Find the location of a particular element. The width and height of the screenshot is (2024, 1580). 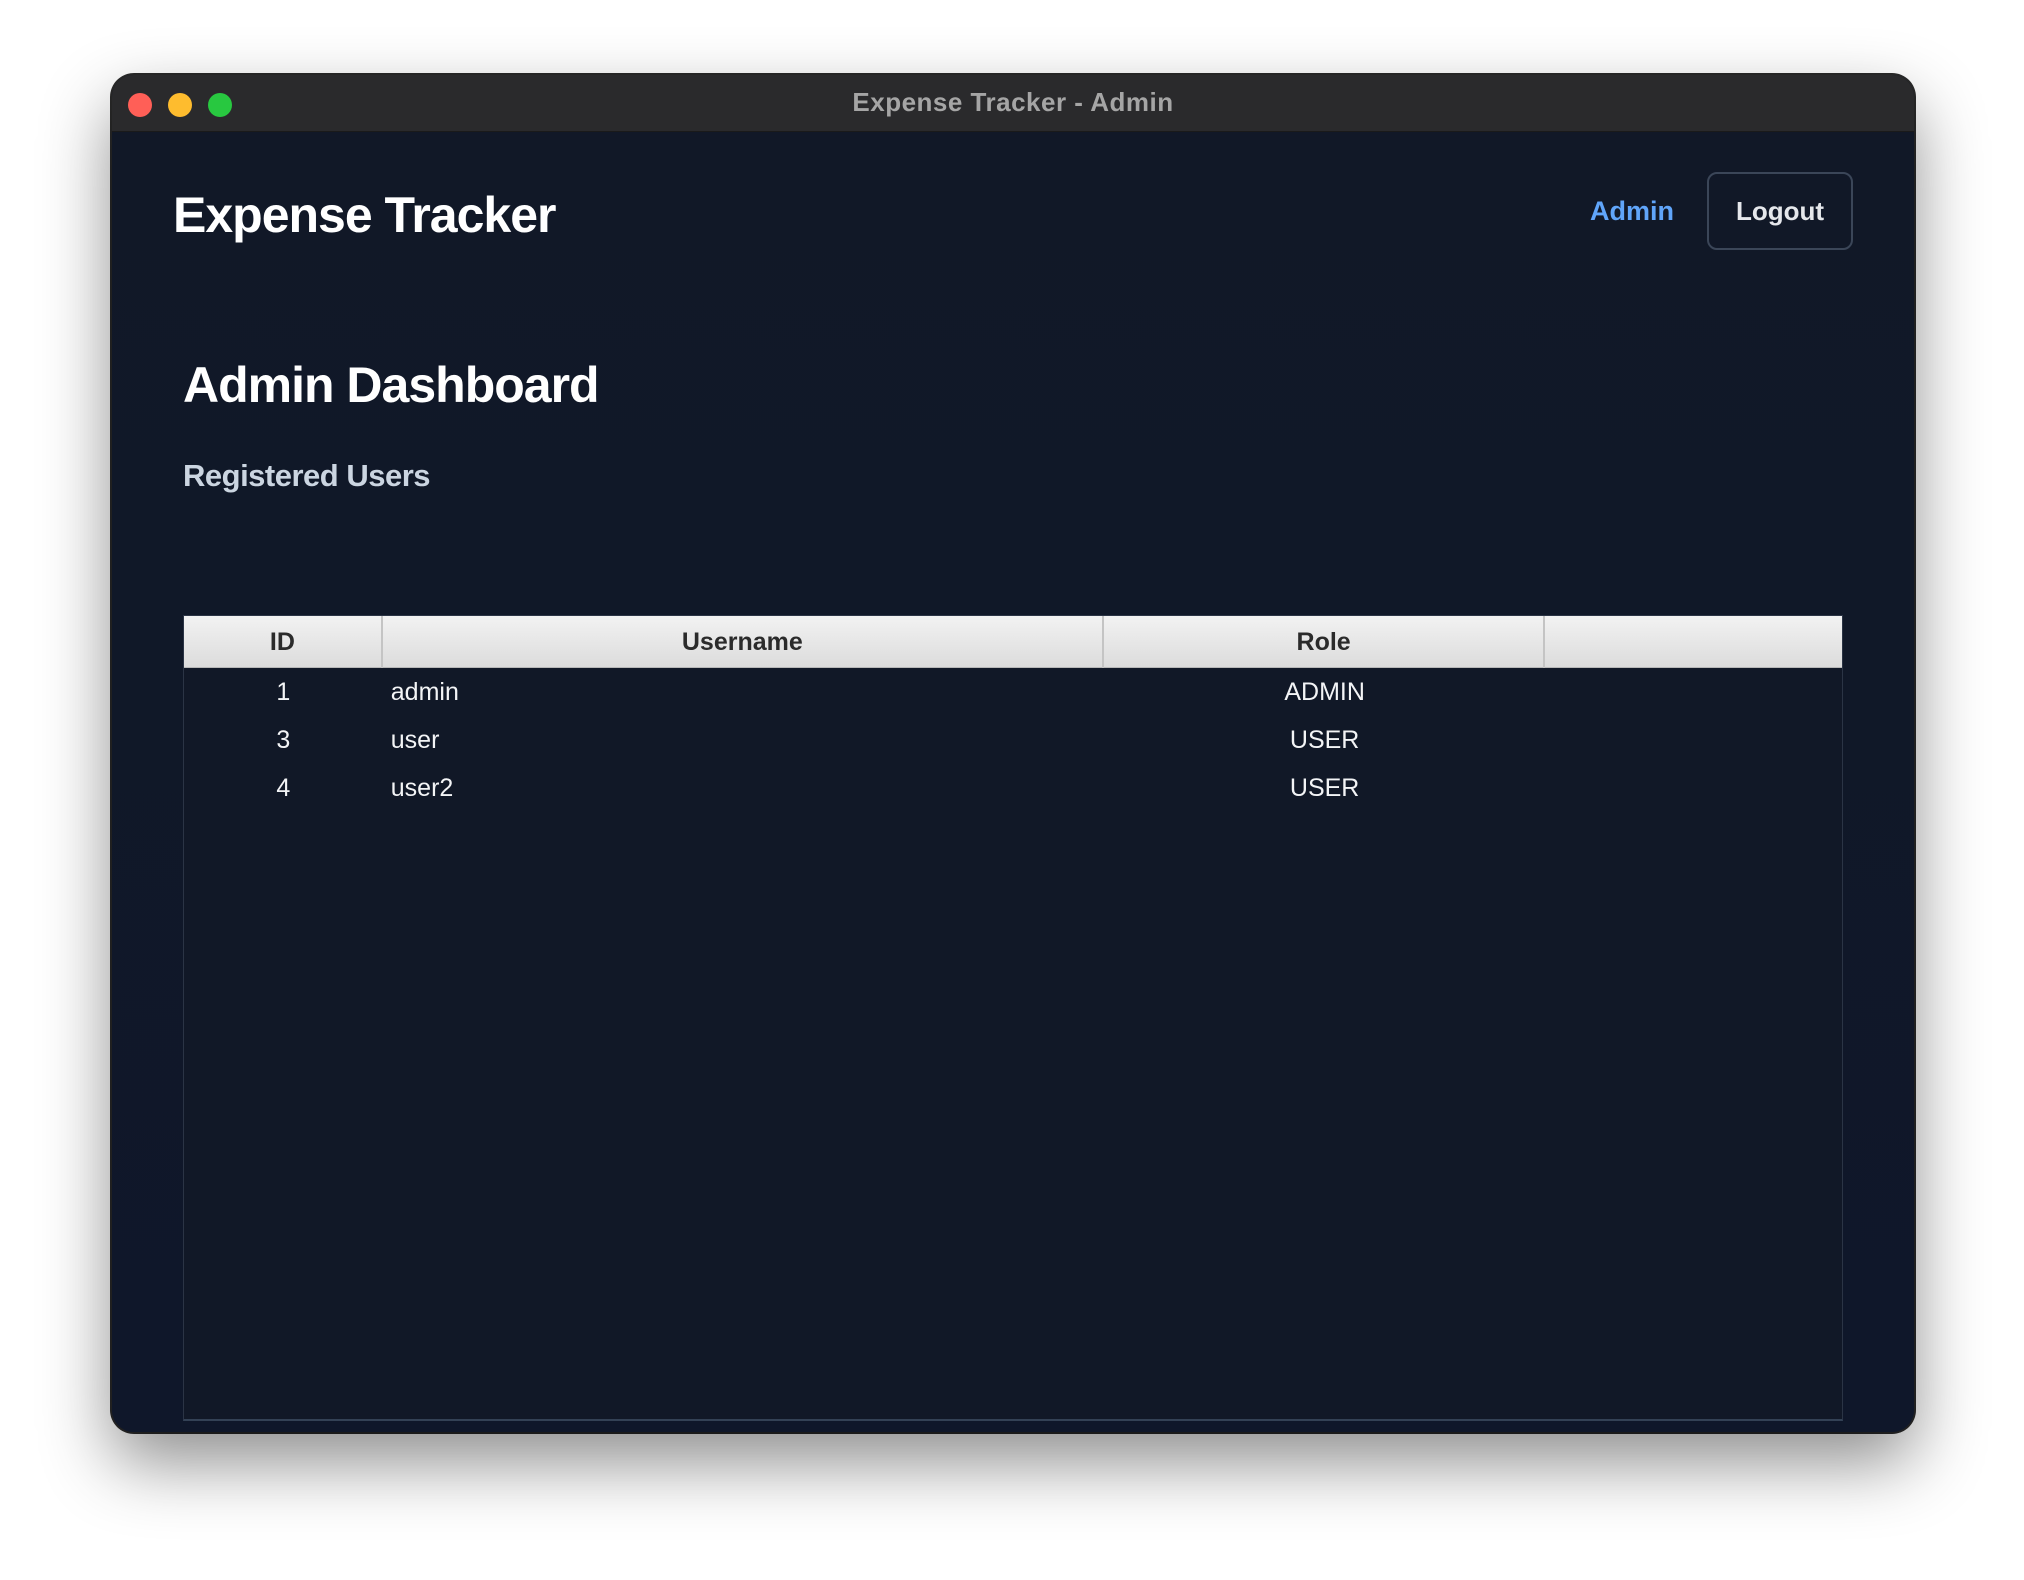

cell-username: user is located at coordinates (415, 740).